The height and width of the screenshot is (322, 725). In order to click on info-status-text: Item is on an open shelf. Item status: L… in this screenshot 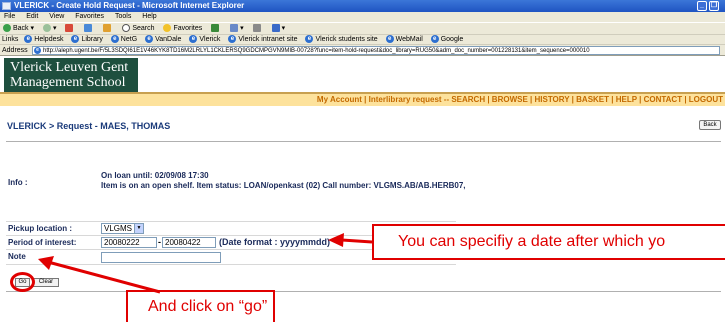, I will do `click(283, 185)`.